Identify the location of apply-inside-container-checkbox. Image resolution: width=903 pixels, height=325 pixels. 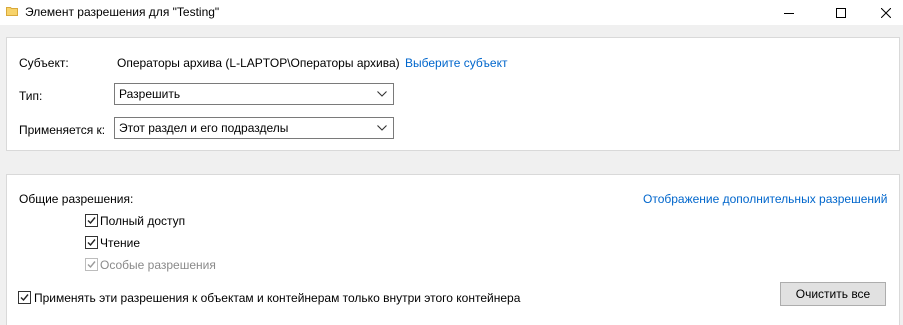
(24, 297).